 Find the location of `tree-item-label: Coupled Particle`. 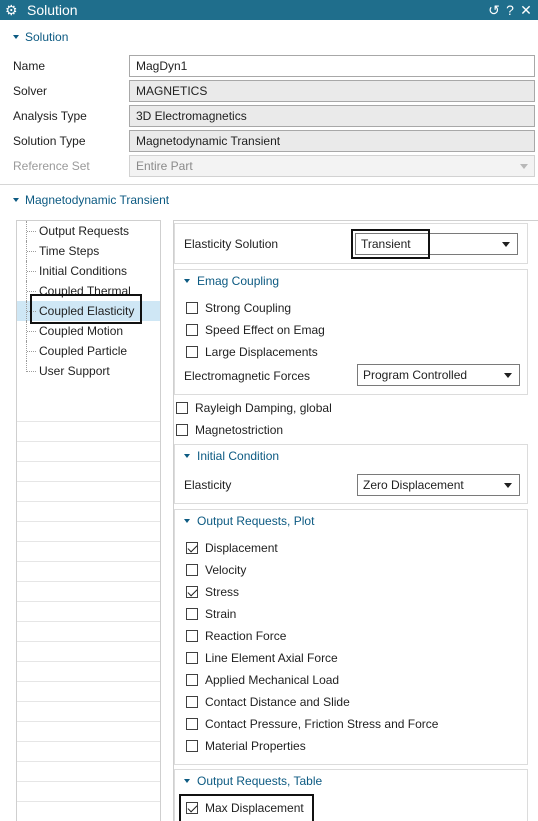

tree-item-label: Coupled Particle is located at coordinates (83, 351).